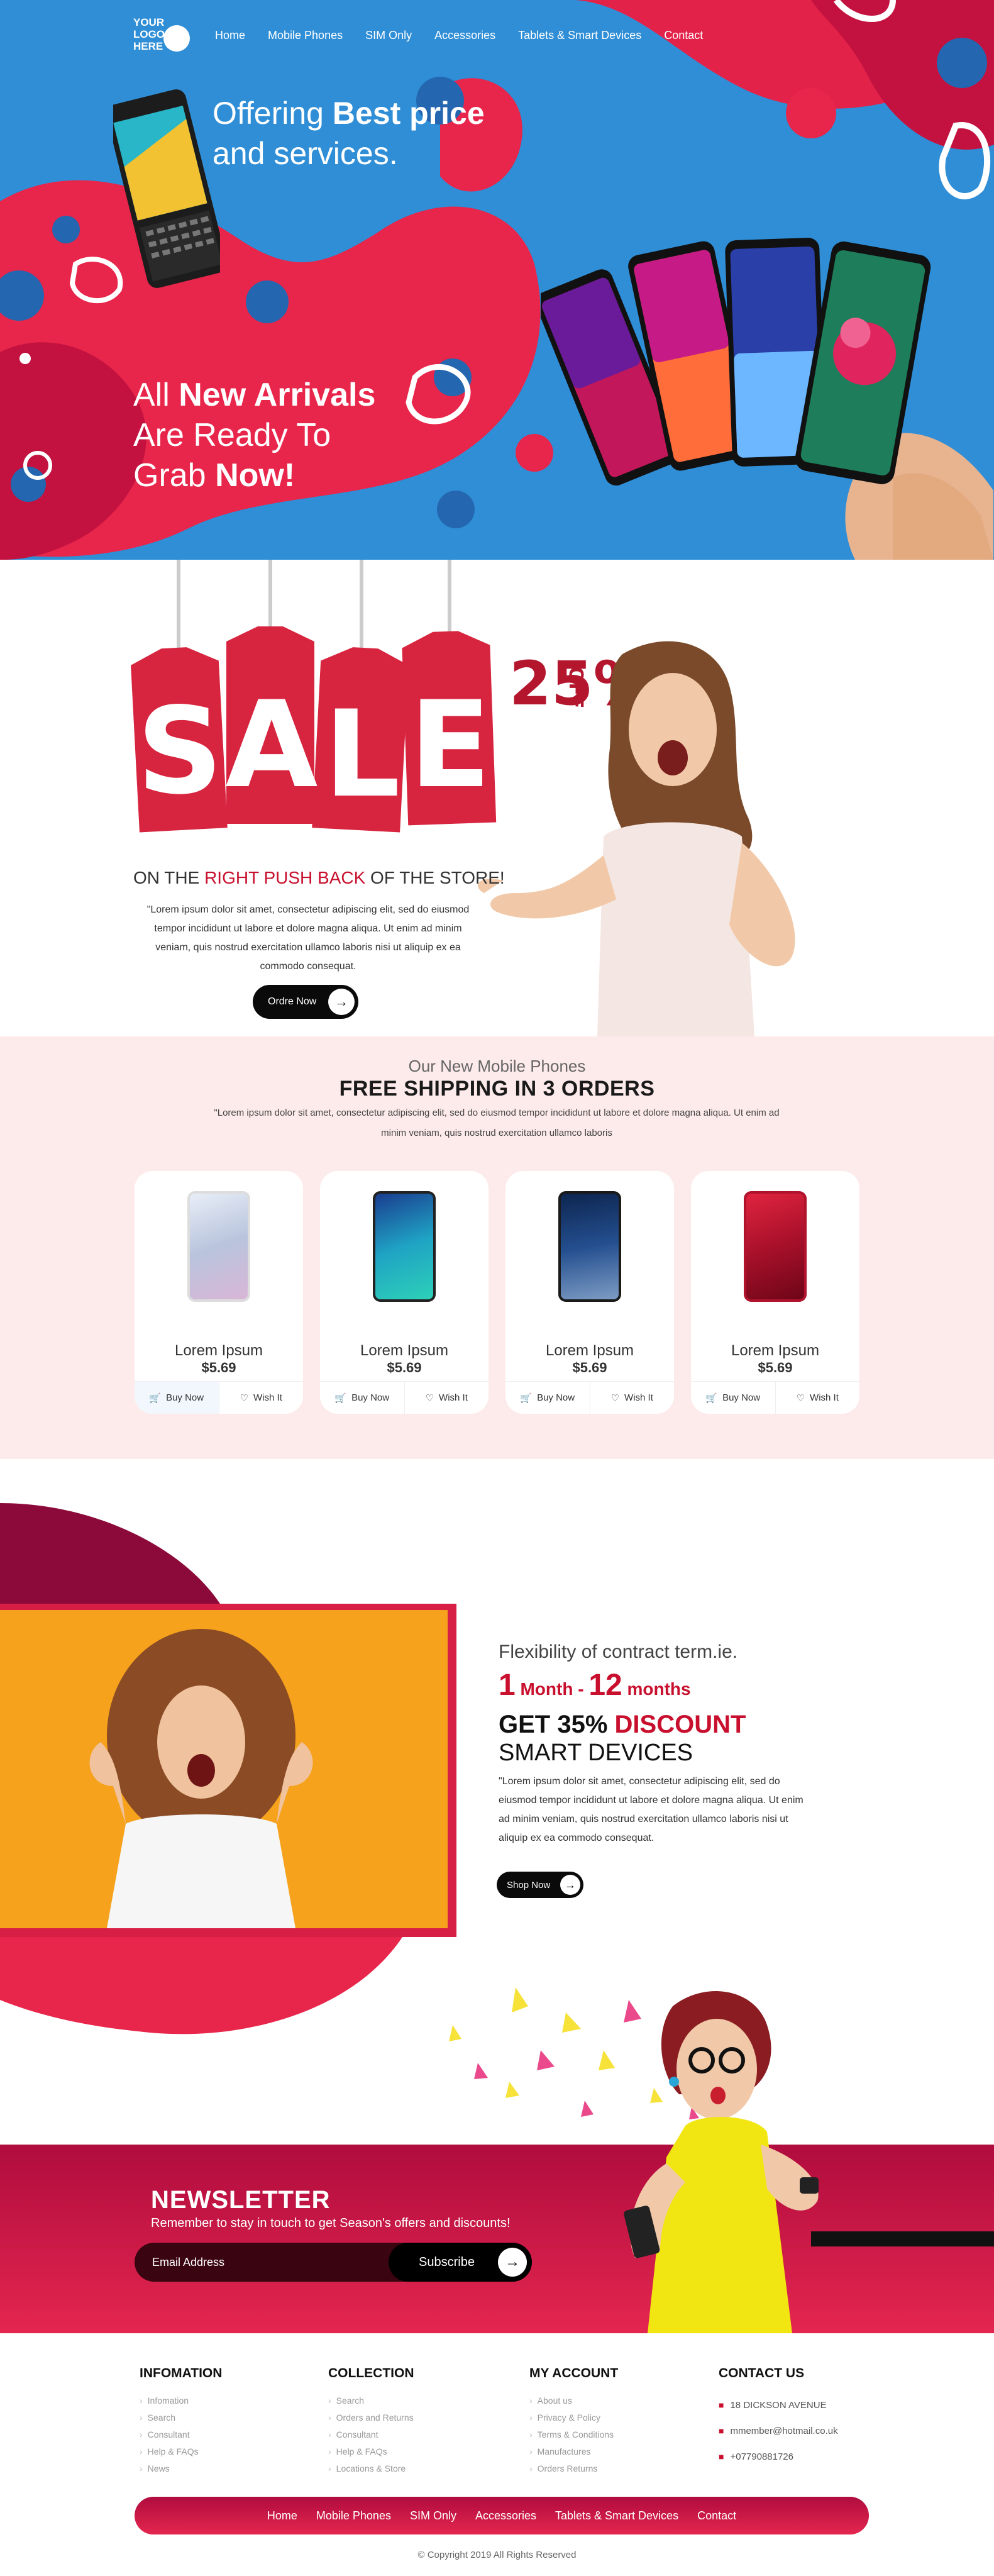  I want to click on nav-home: Home, so click(230, 35).